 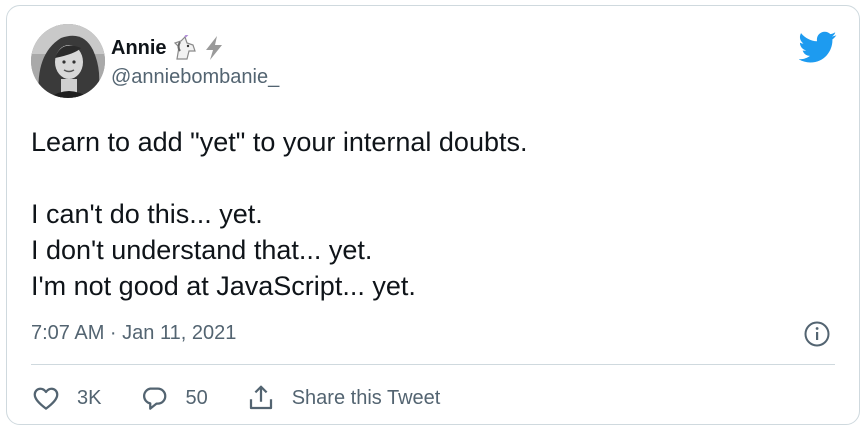 I want to click on twitter-bird-icon, so click(x=818, y=47).